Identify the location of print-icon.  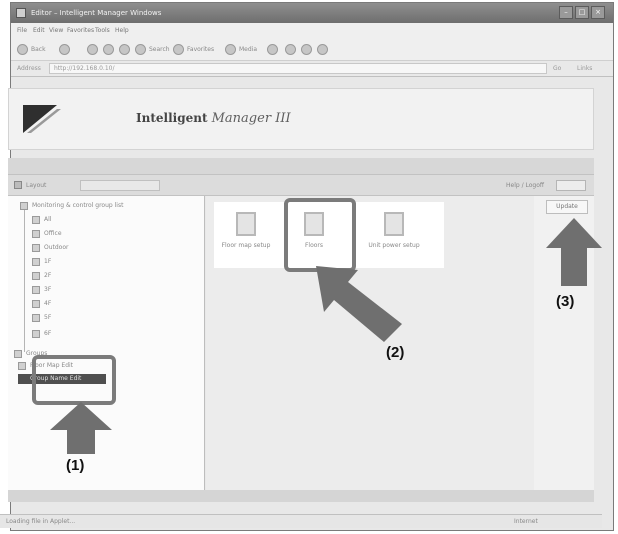
(306, 49).